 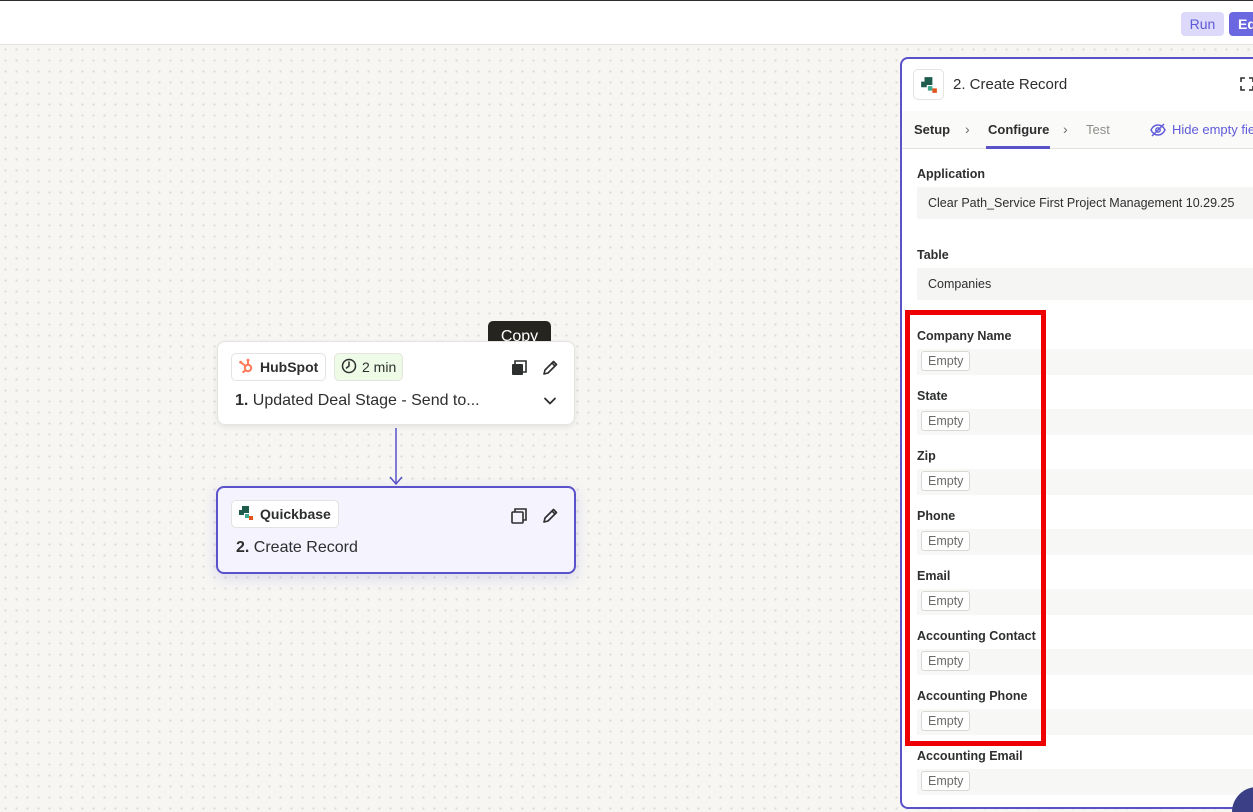 What do you see at coordinates (964, 336) in the screenshot?
I see `field-label-company-name: Company Name` at bounding box center [964, 336].